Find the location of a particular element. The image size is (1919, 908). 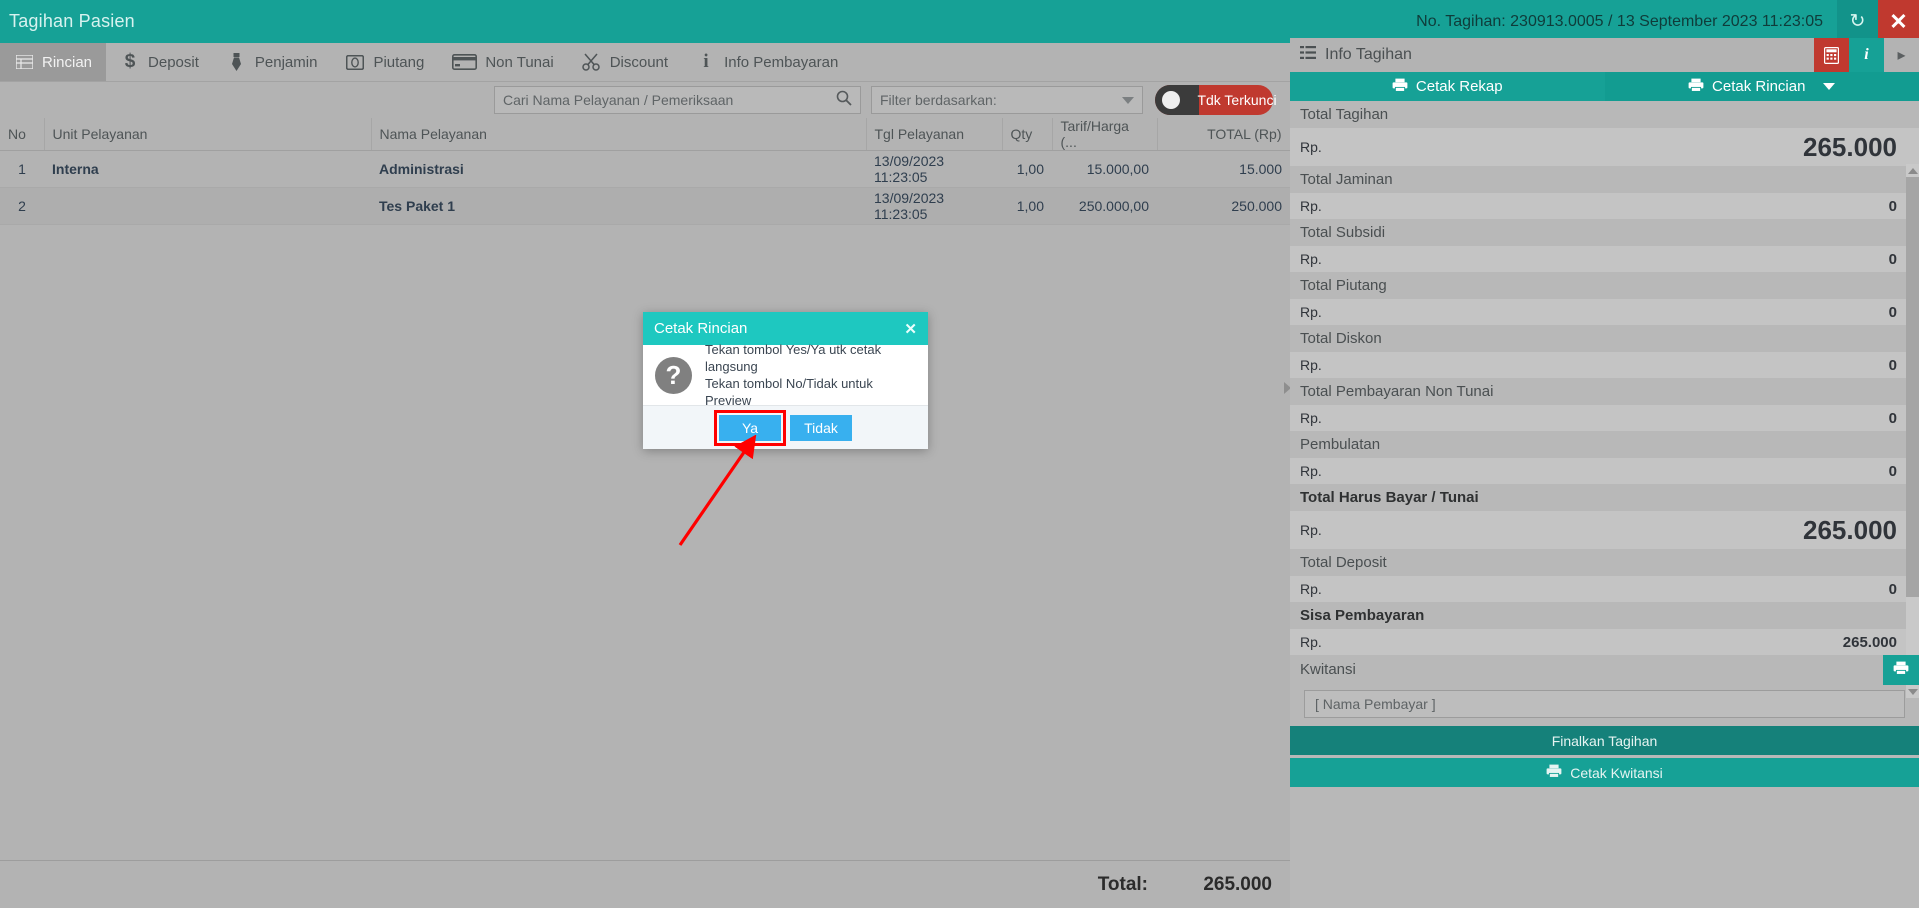

tab-label: Penjamin is located at coordinates (286, 62).